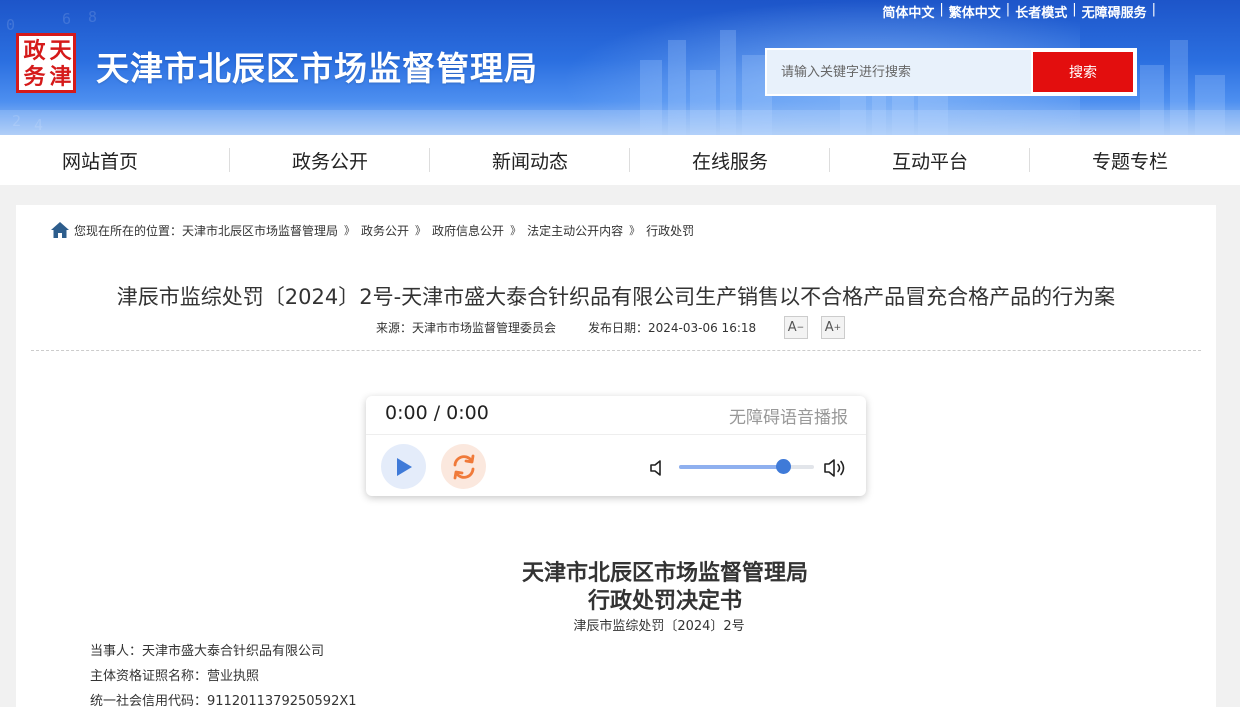 The image size is (1240, 707). I want to click on loop-icon, so click(463, 466).